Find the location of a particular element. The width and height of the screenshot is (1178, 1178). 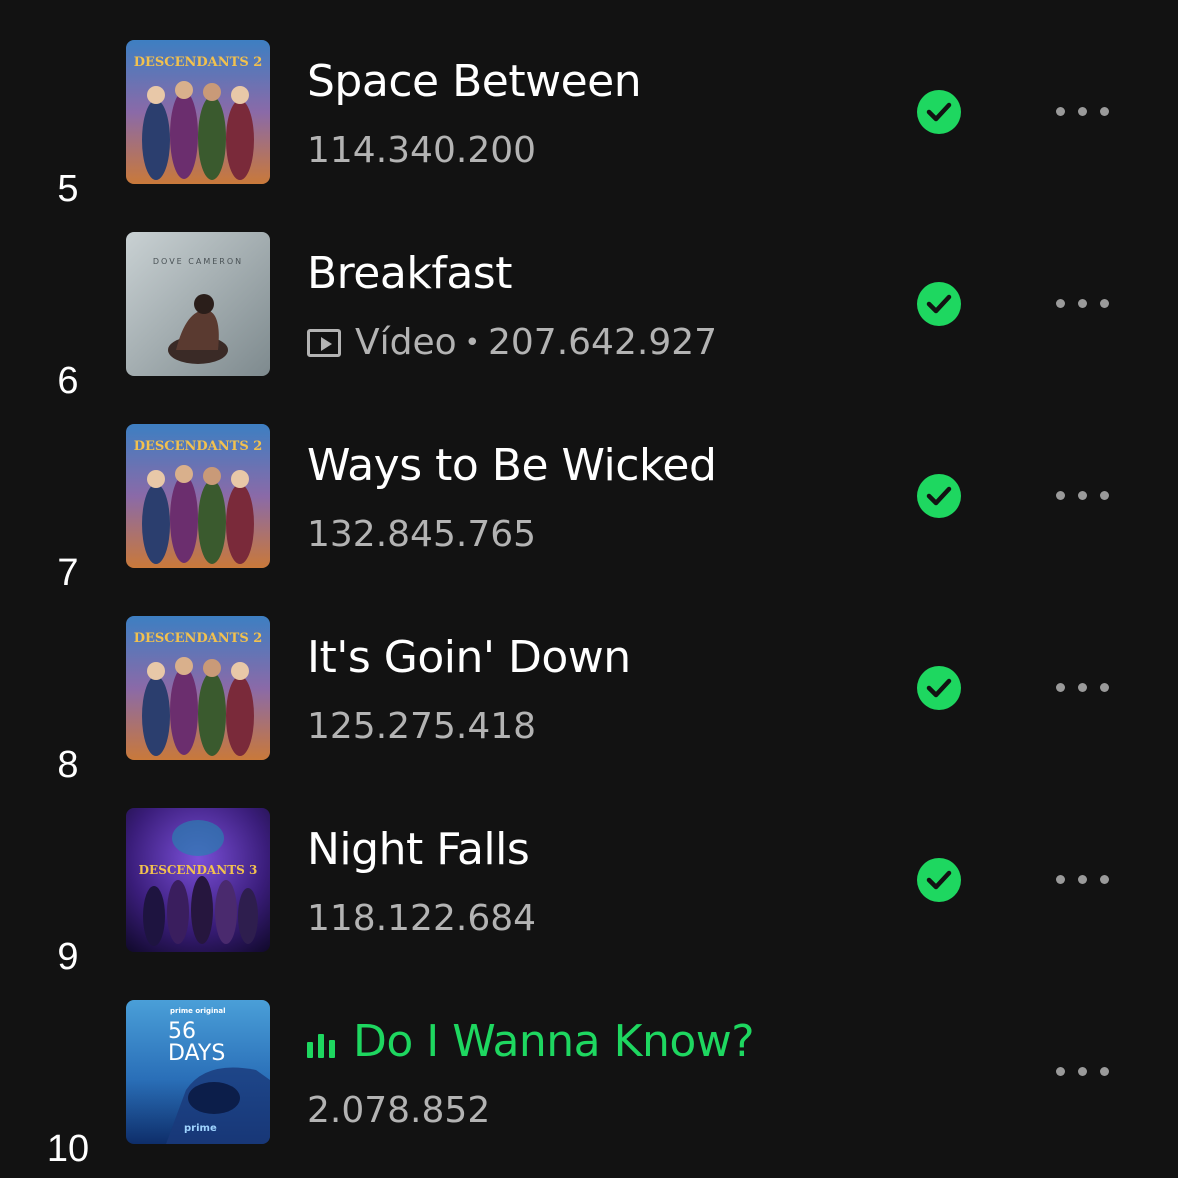

album-cover: DOVE CAMERON is located at coordinates (198, 304).